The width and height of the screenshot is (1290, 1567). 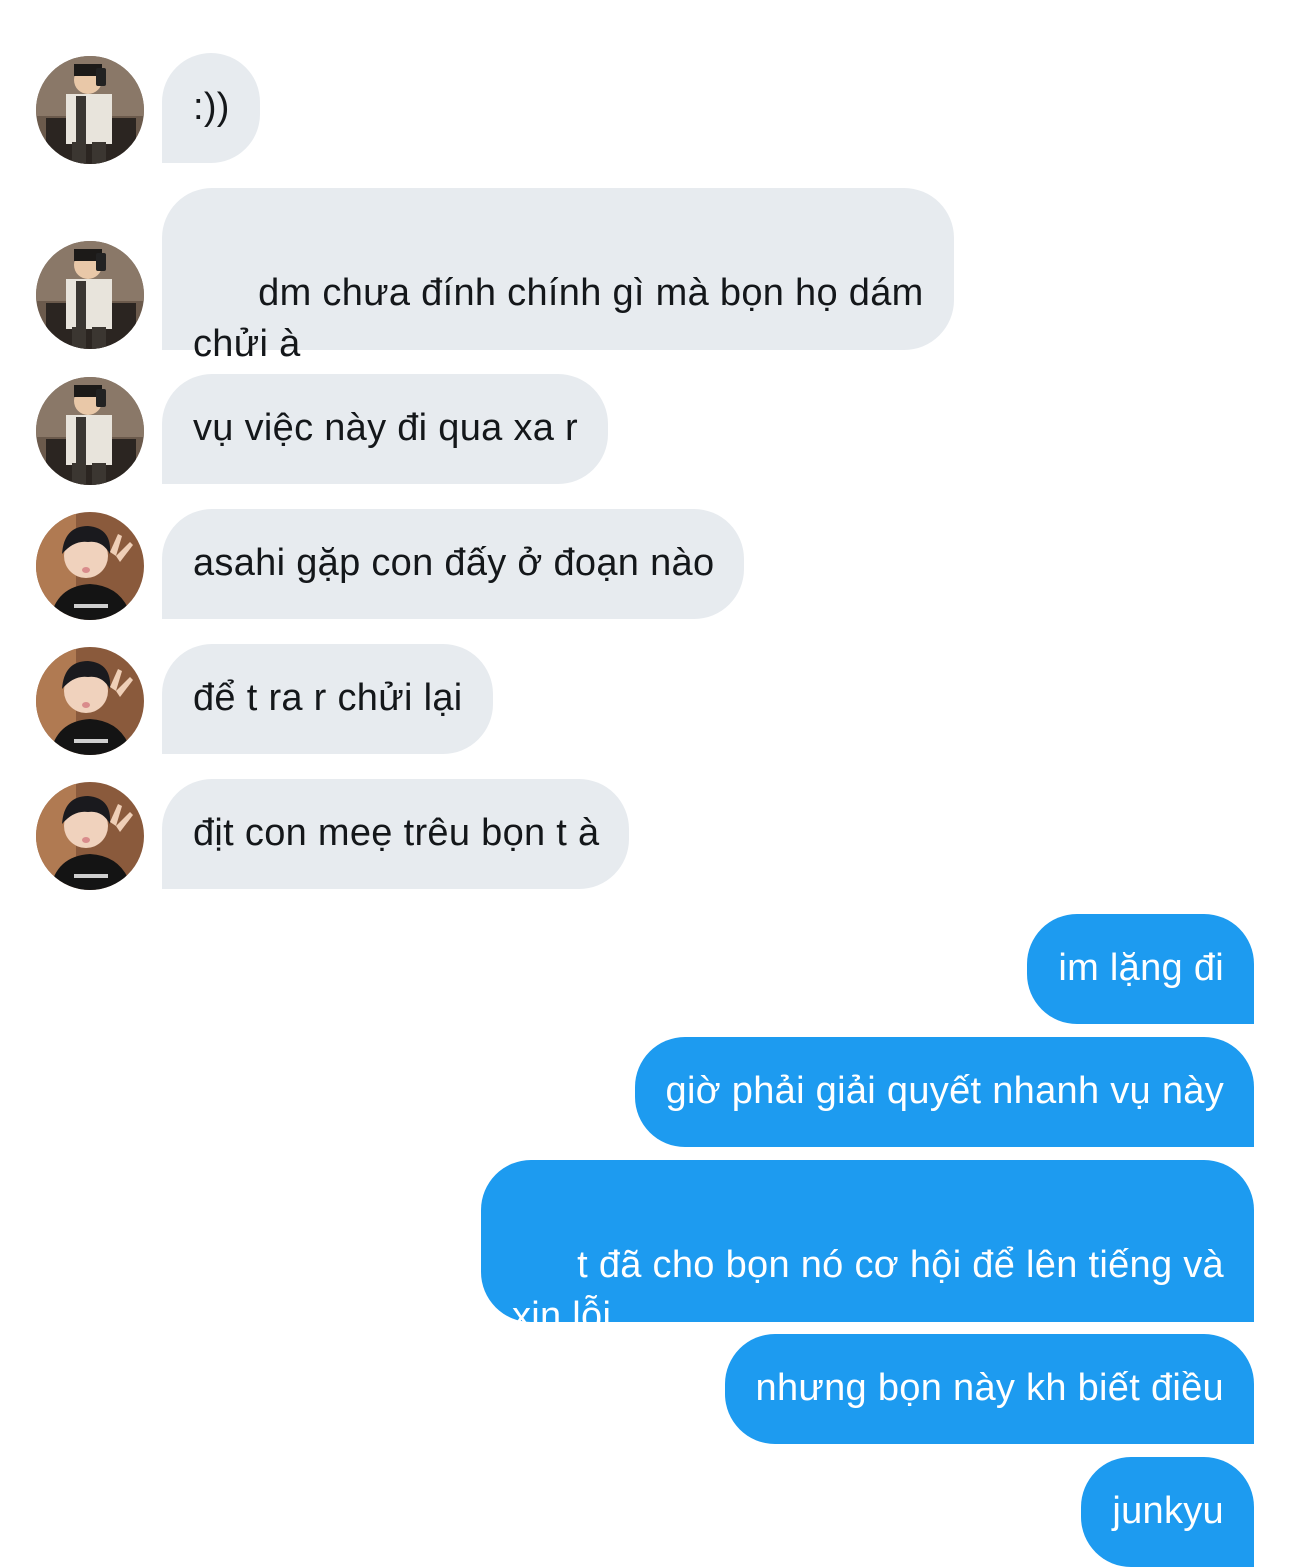 I want to click on message-text: để t ra r chửi lại, so click(x=328, y=698).